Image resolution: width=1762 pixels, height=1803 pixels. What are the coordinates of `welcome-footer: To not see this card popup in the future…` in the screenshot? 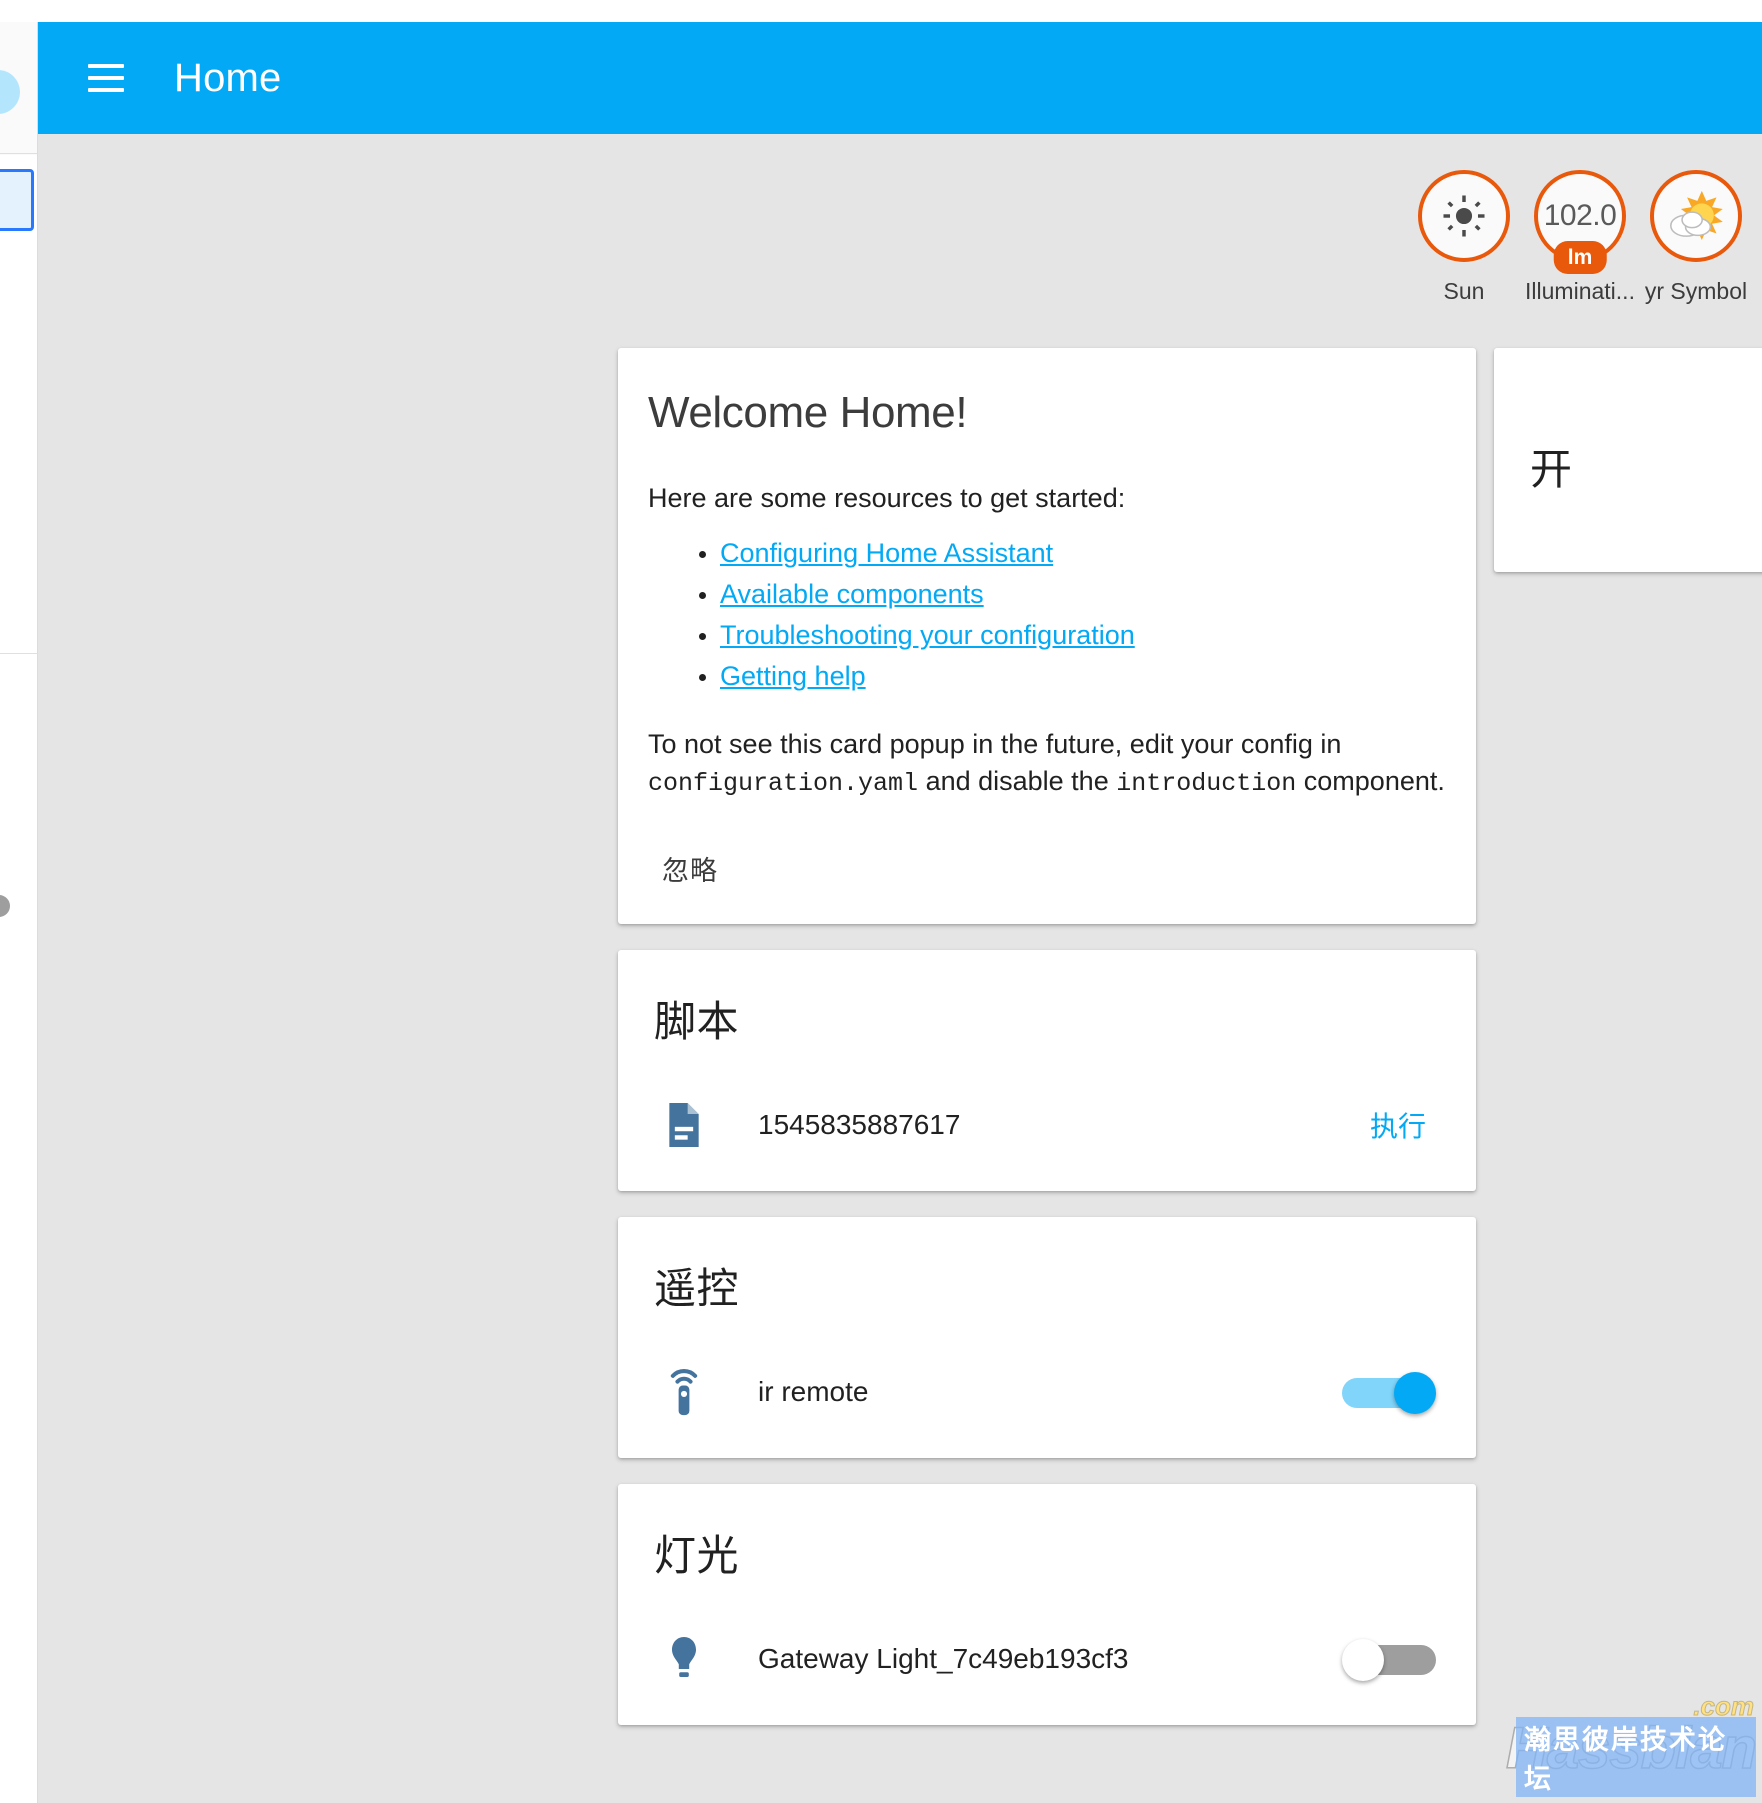 It's located at (1047, 763).